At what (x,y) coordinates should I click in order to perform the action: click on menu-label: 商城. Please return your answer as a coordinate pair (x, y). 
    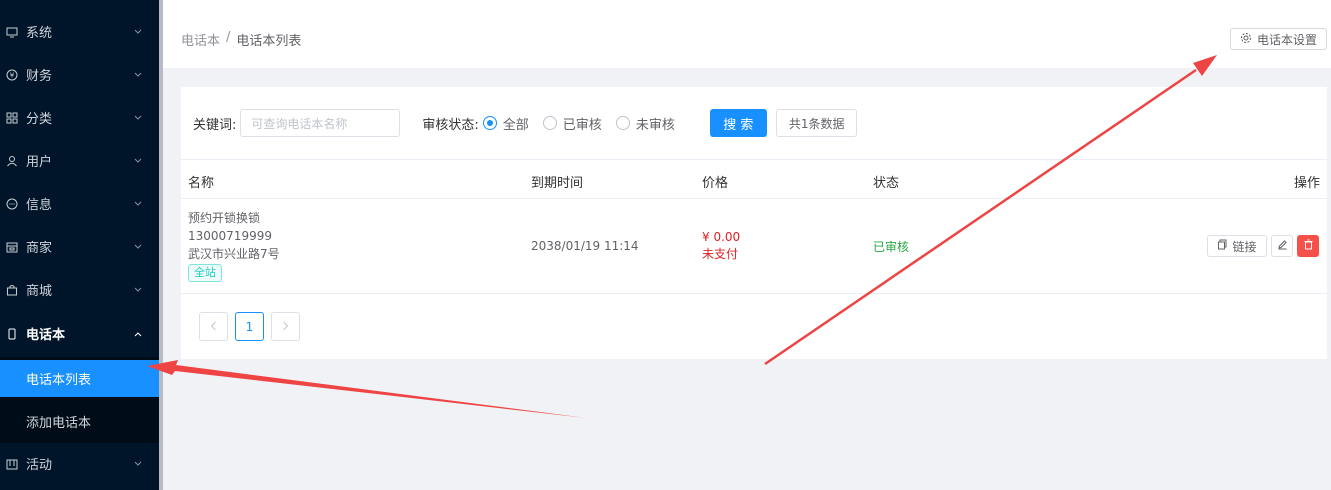
    Looking at the image, I should click on (39, 291).